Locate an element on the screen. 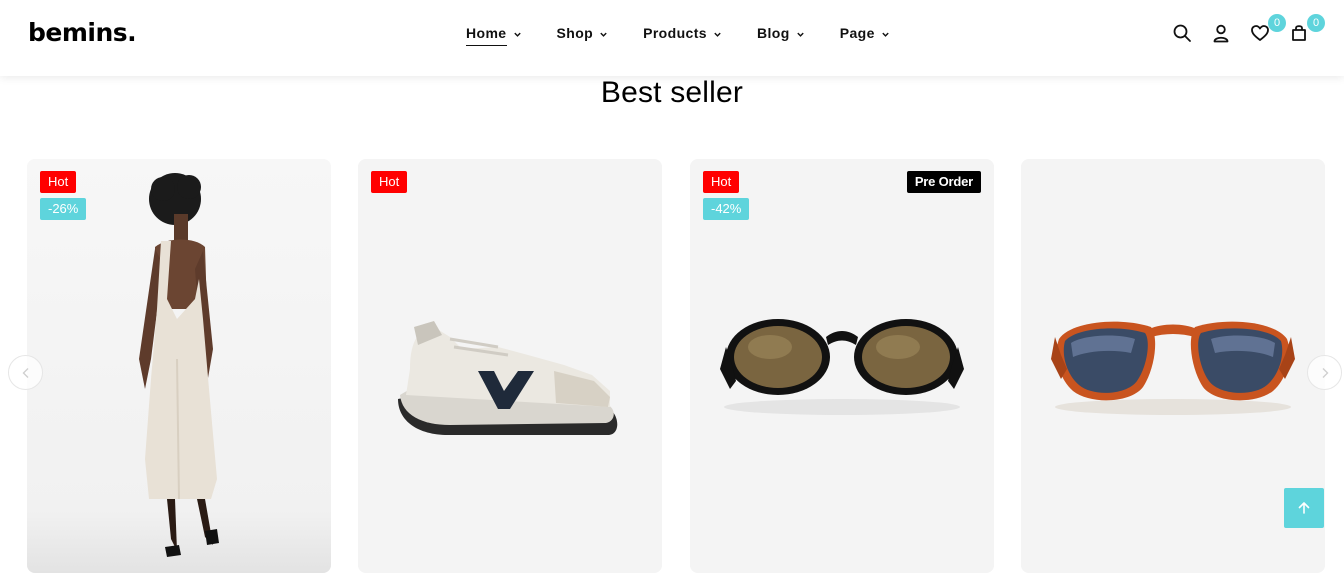 This screenshot has height=587, width=1344. wishlist-button: 0 is located at coordinates (1267, 29).